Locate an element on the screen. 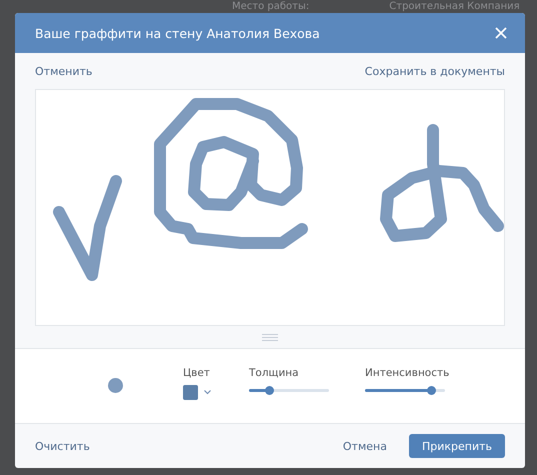  cancel-button: Отмена is located at coordinates (364, 446).